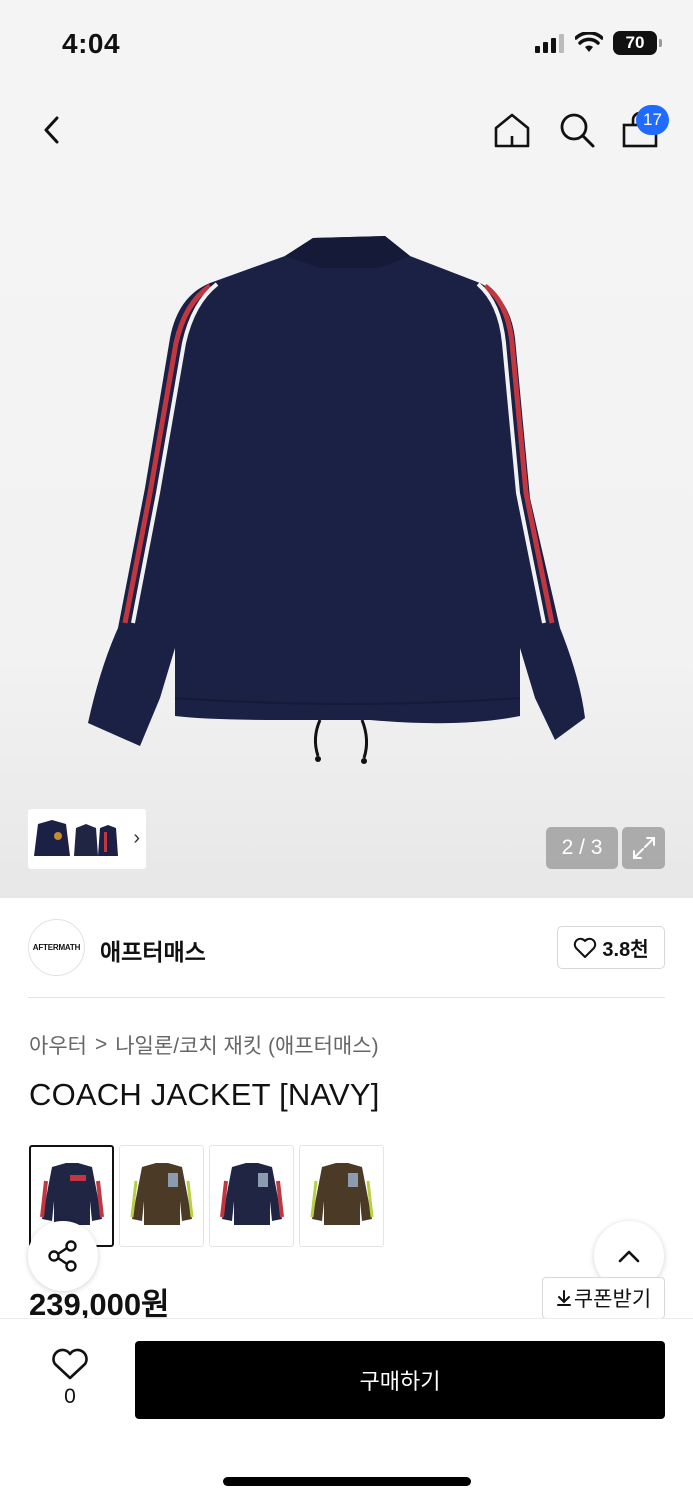  What do you see at coordinates (204, 1094) in the screenshot?
I see `product-title: COACH JACKET [NAVY]` at bounding box center [204, 1094].